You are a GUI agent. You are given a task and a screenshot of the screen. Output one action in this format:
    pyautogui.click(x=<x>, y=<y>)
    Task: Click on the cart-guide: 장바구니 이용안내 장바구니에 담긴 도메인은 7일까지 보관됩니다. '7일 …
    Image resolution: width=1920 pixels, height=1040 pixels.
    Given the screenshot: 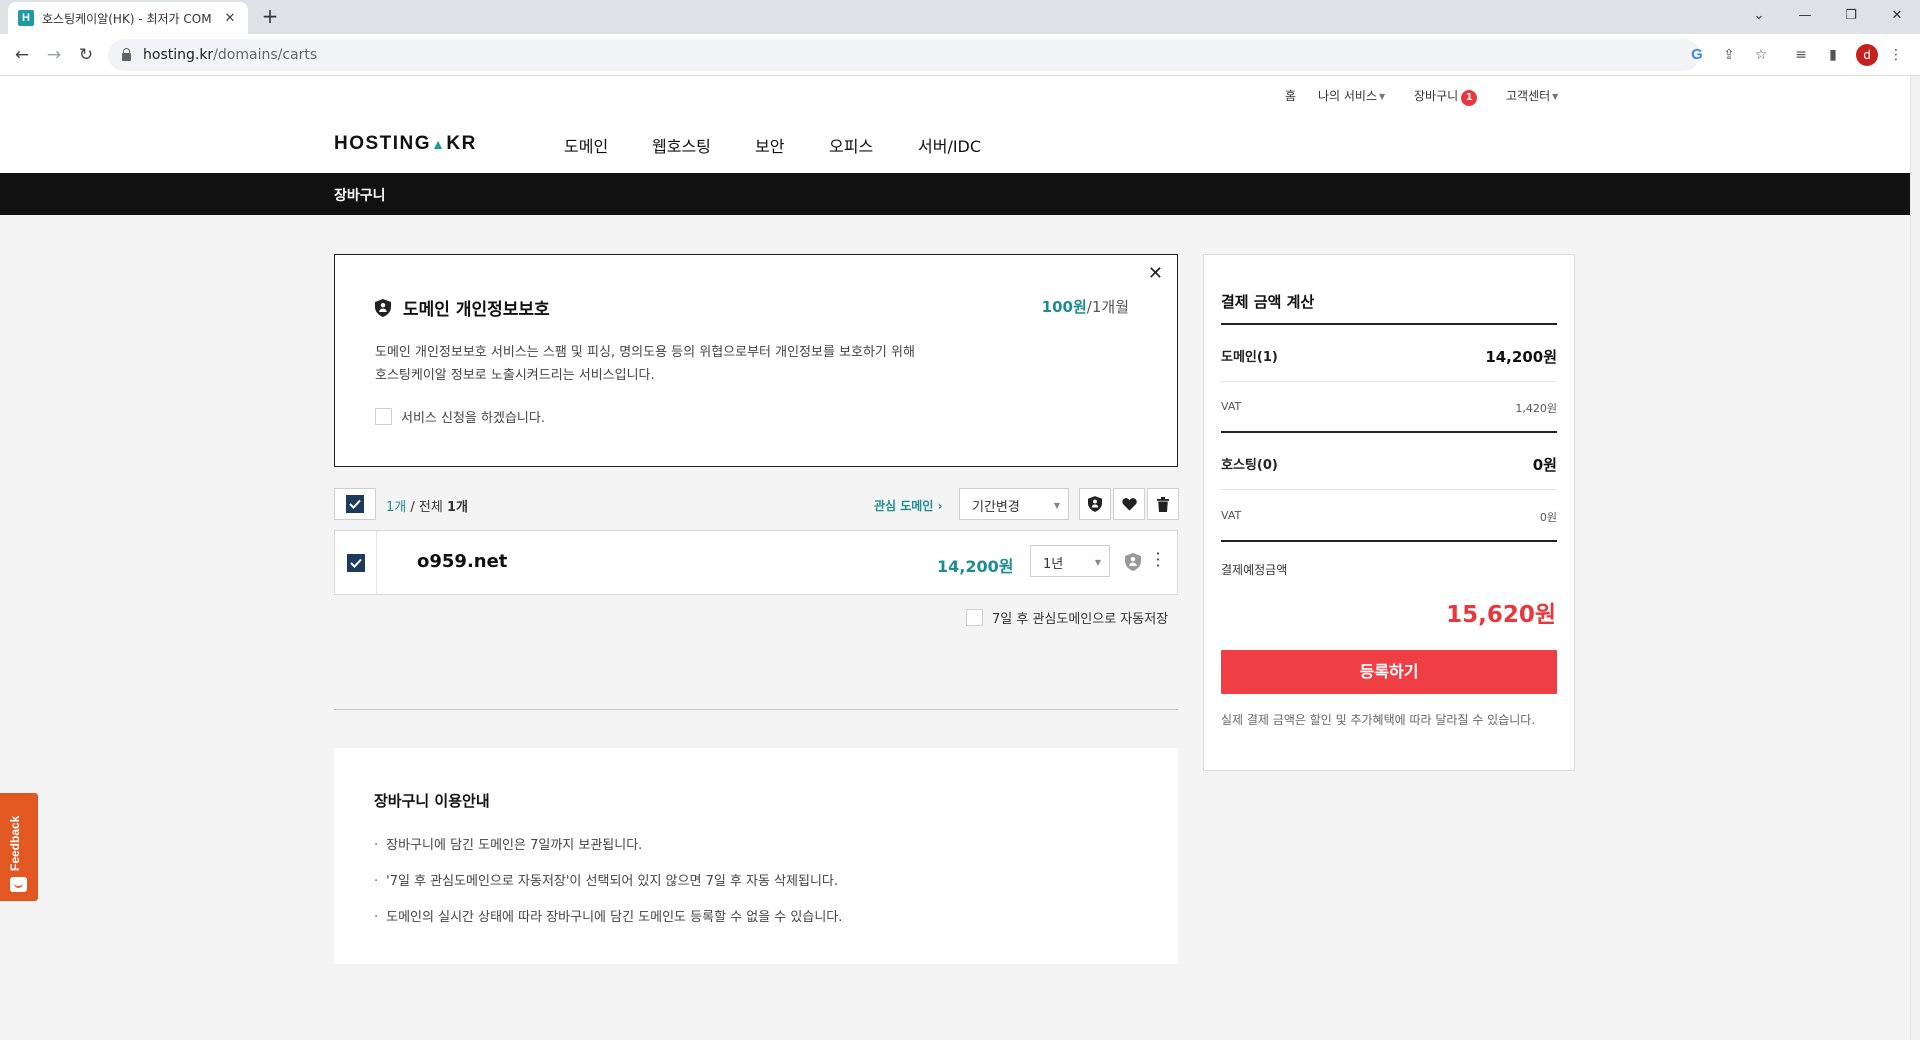 What is the action you would take?
    pyautogui.click(x=756, y=856)
    